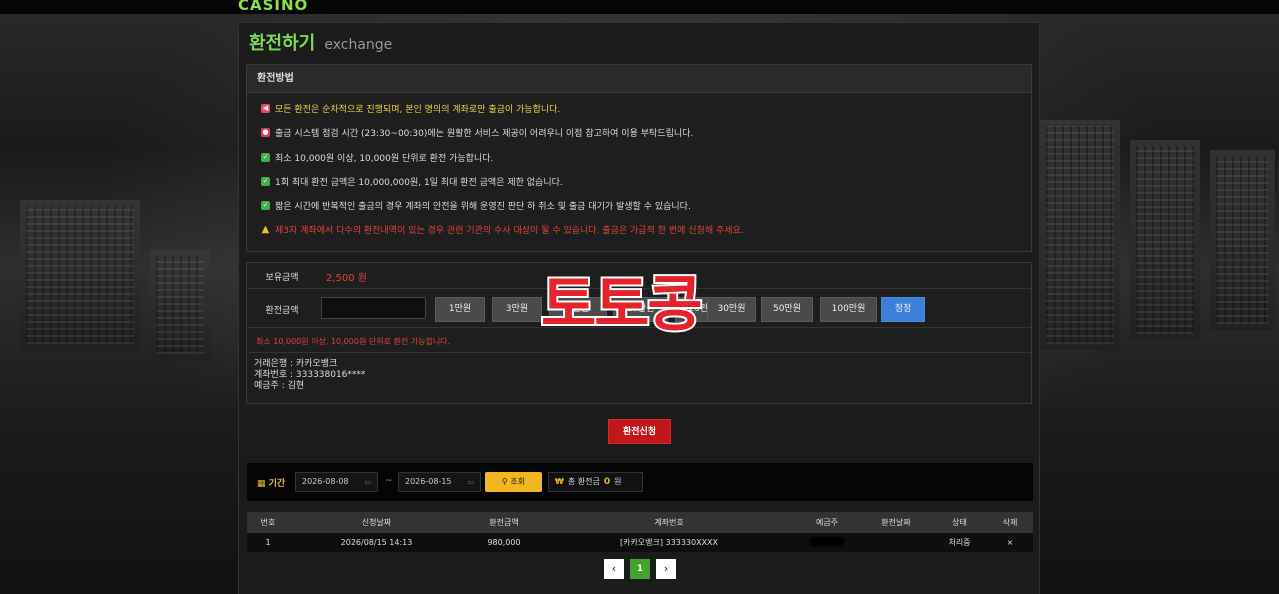 This screenshot has height=594, width=1279. Describe the element at coordinates (614, 569) in the screenshot. I see `prev-page-button: ‹` at that location.